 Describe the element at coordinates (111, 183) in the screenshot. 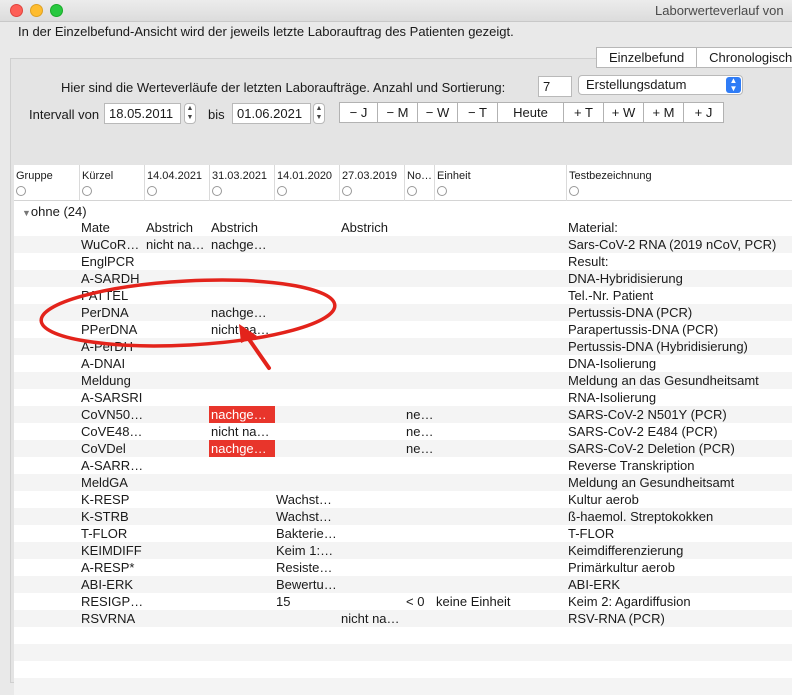

I see `column-header-kuerzel: Kürzel` at that location.